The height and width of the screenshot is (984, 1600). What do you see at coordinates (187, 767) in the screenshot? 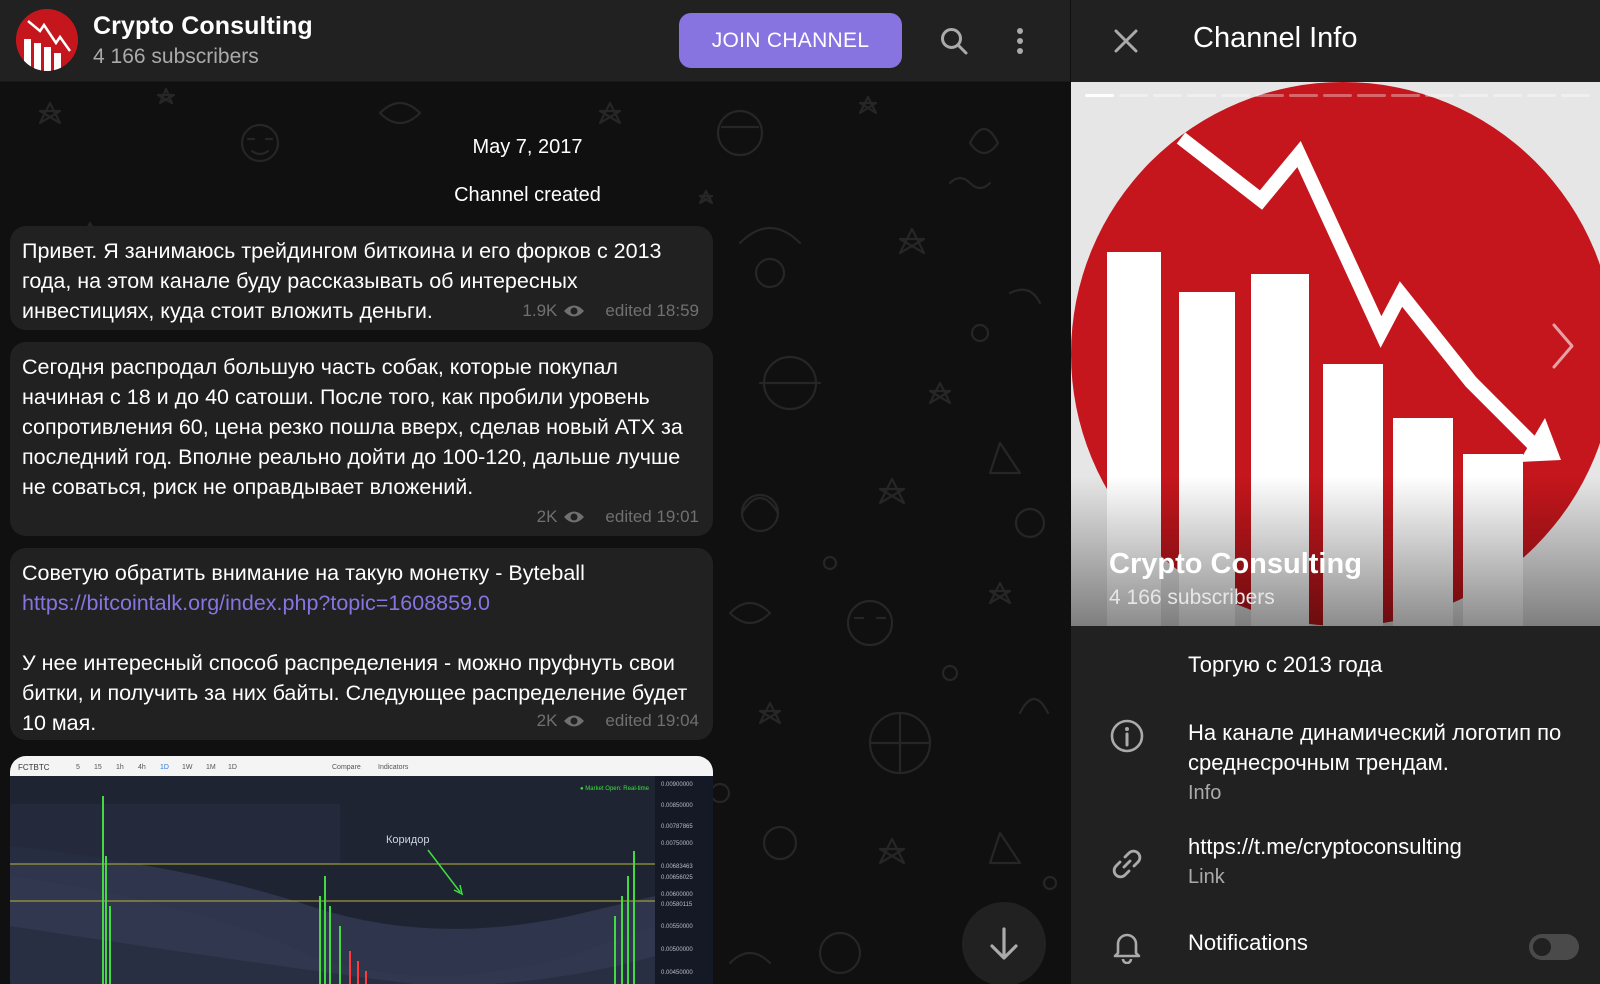
I see `chart-toolbar-item: 1W` at bounding box center [187, 767].